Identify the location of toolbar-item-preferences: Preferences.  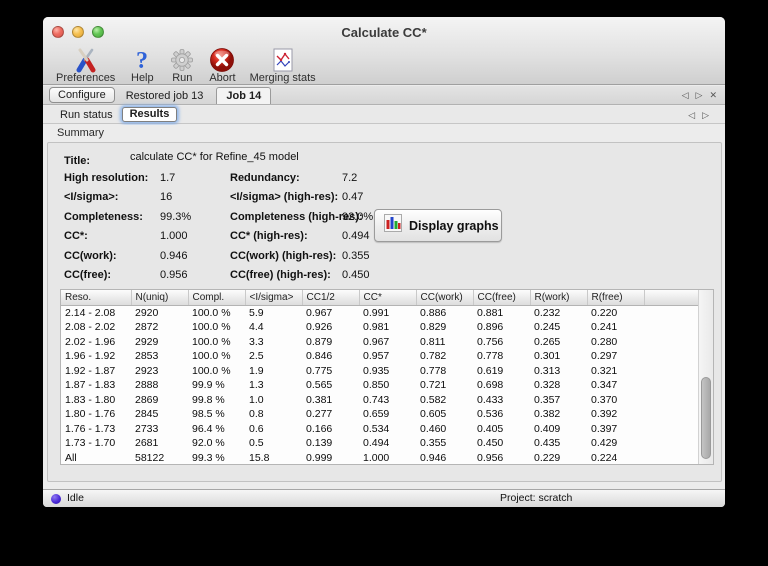
(85, 65).